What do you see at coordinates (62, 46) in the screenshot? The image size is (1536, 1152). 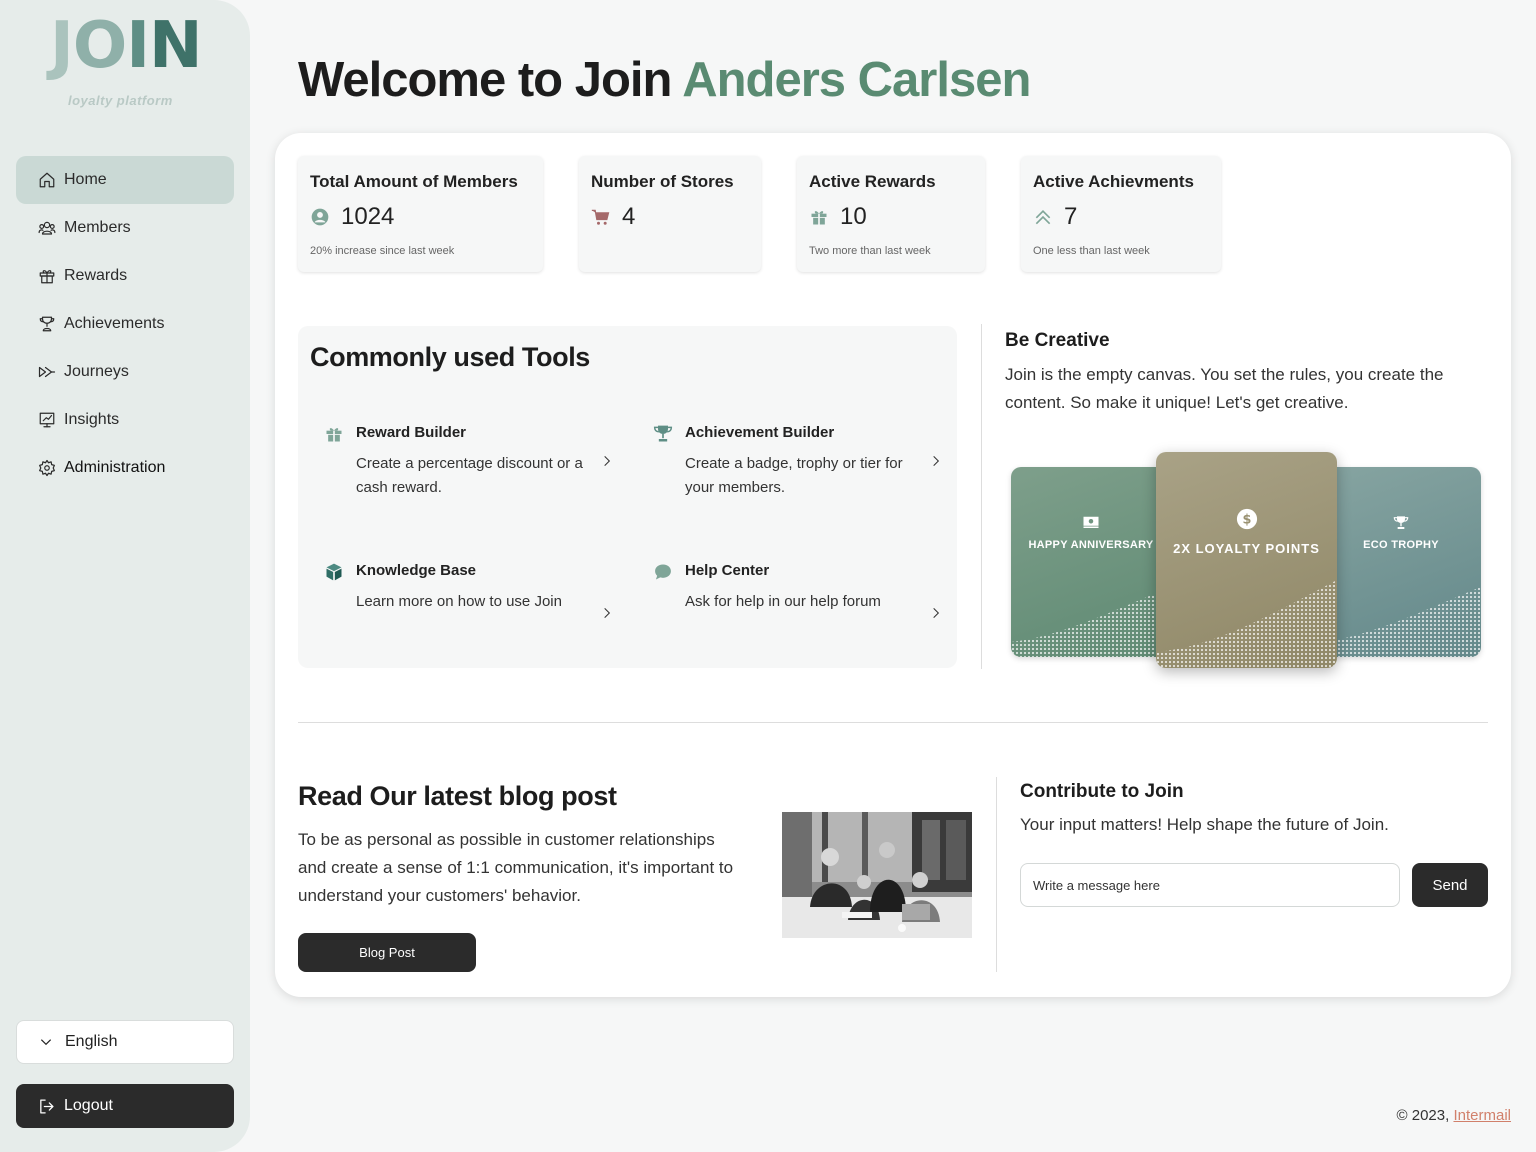 I see `logo-letter: J` at bounding box center [62, 46].